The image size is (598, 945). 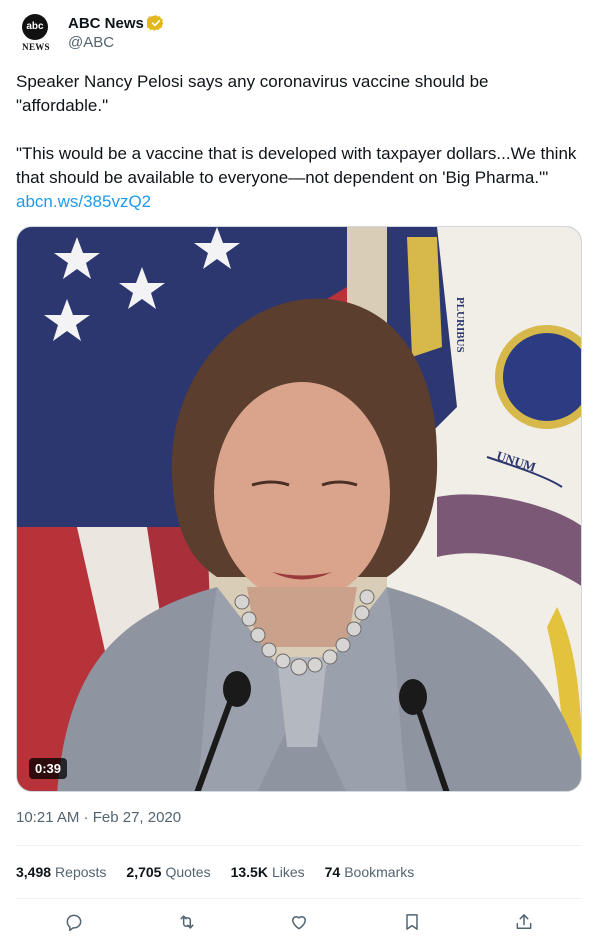 I want to click on bookmarks-label: Bookmarks, so click(x=379, y=872).